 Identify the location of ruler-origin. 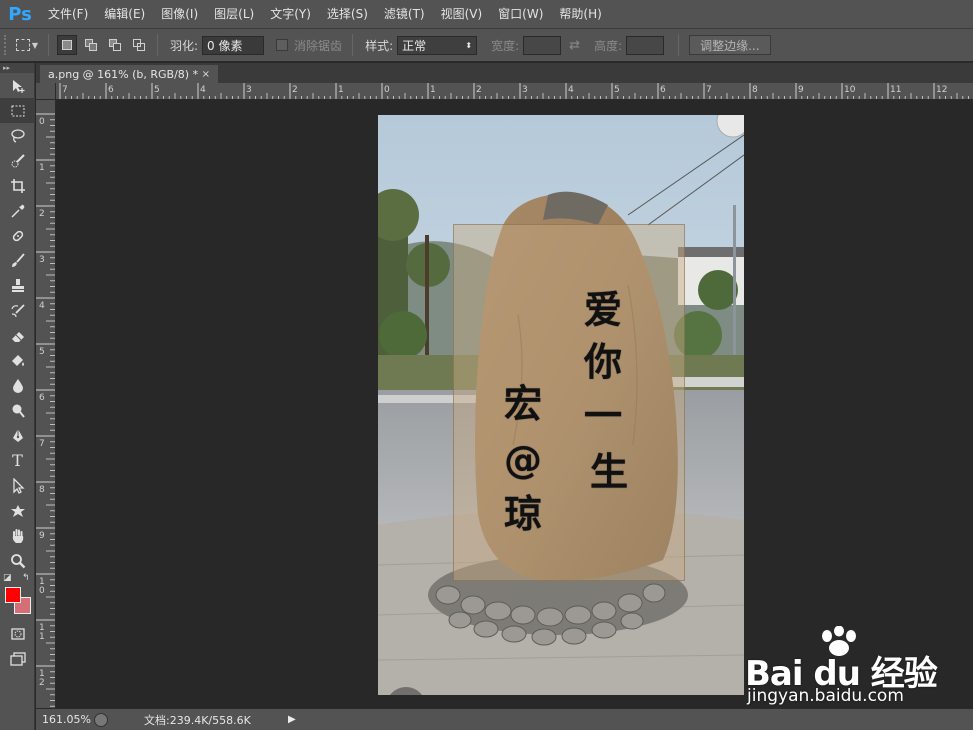
(46, 91).